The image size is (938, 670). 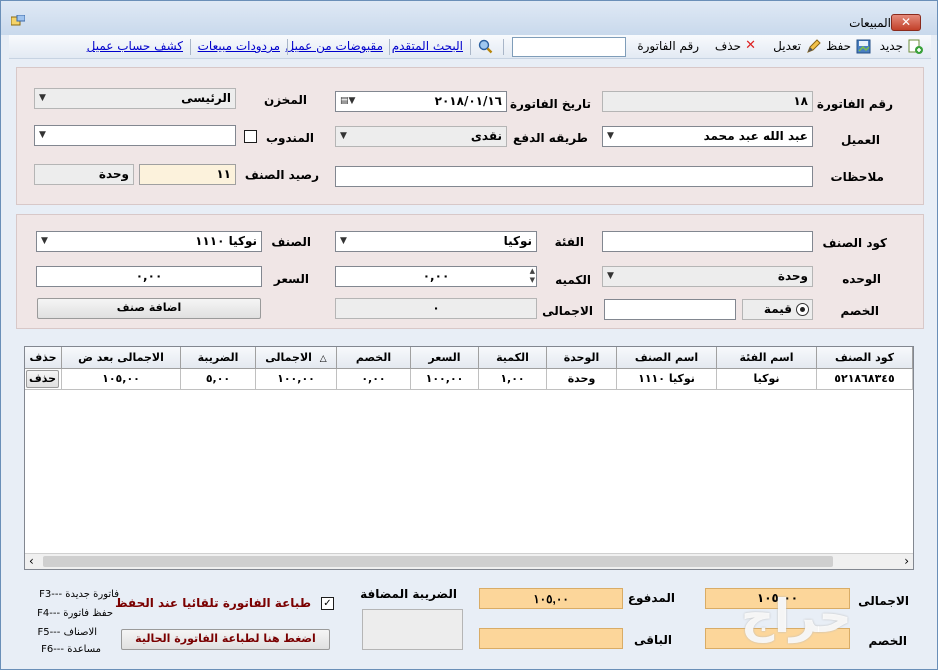 What do you see at coordinates (802, 309) in the screenshot?
I see `discount-type-radio` at bounding box center [802, 309].